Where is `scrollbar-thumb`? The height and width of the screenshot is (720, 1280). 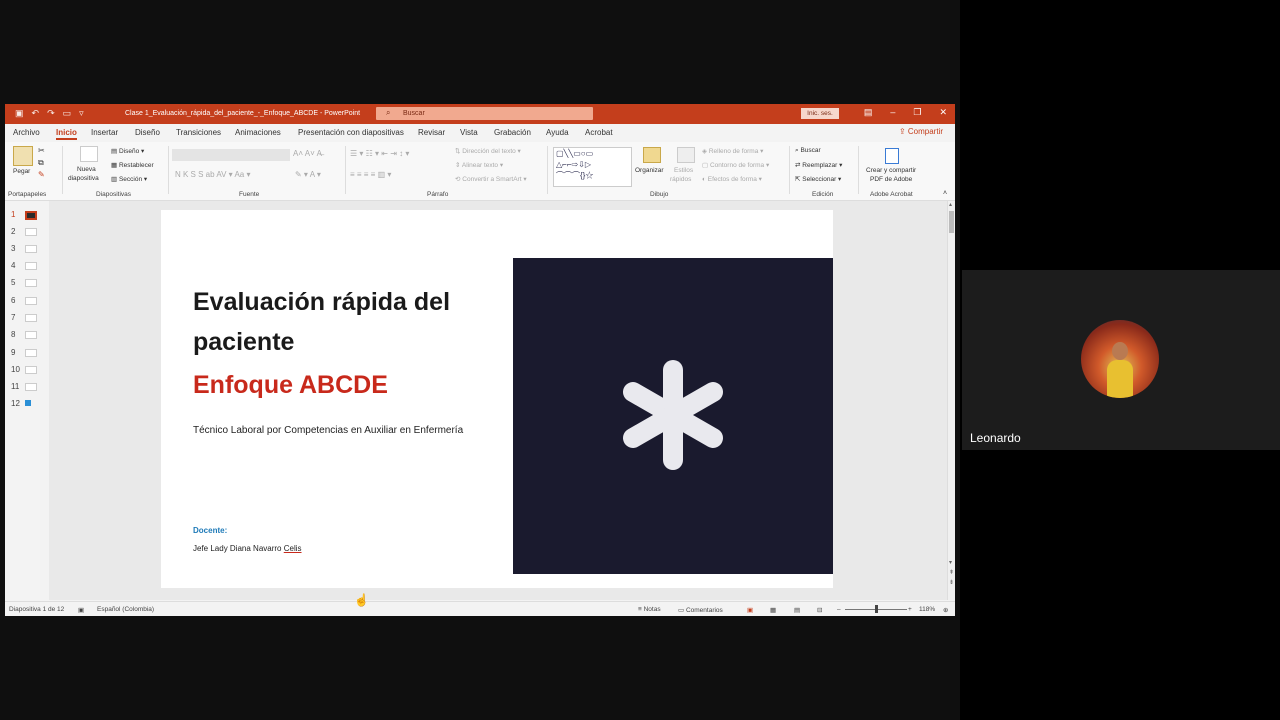 scrollbar-thumb is located at coordinates (951, 222).